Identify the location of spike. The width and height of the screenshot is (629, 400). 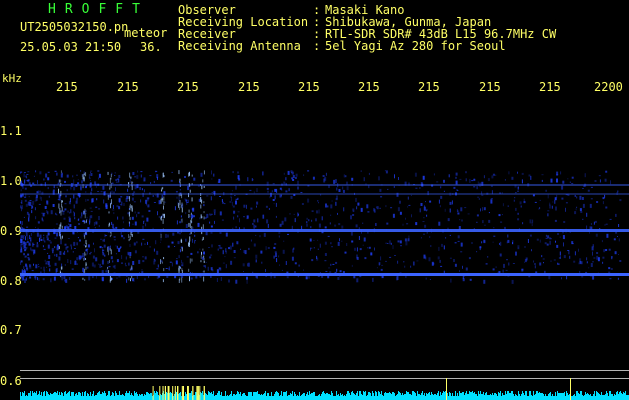
(169, 393).